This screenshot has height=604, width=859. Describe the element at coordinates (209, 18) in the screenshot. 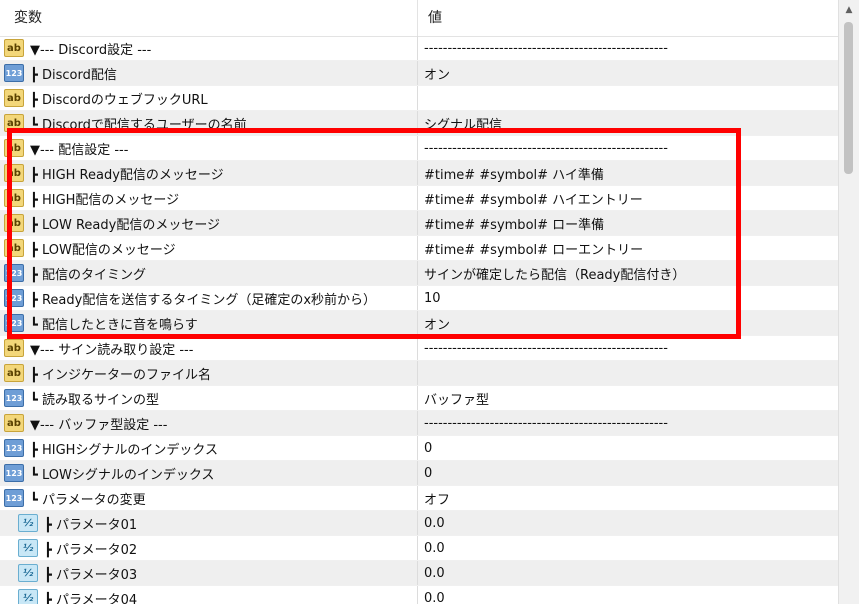

I see `column-header-variable: 変数` at that location.